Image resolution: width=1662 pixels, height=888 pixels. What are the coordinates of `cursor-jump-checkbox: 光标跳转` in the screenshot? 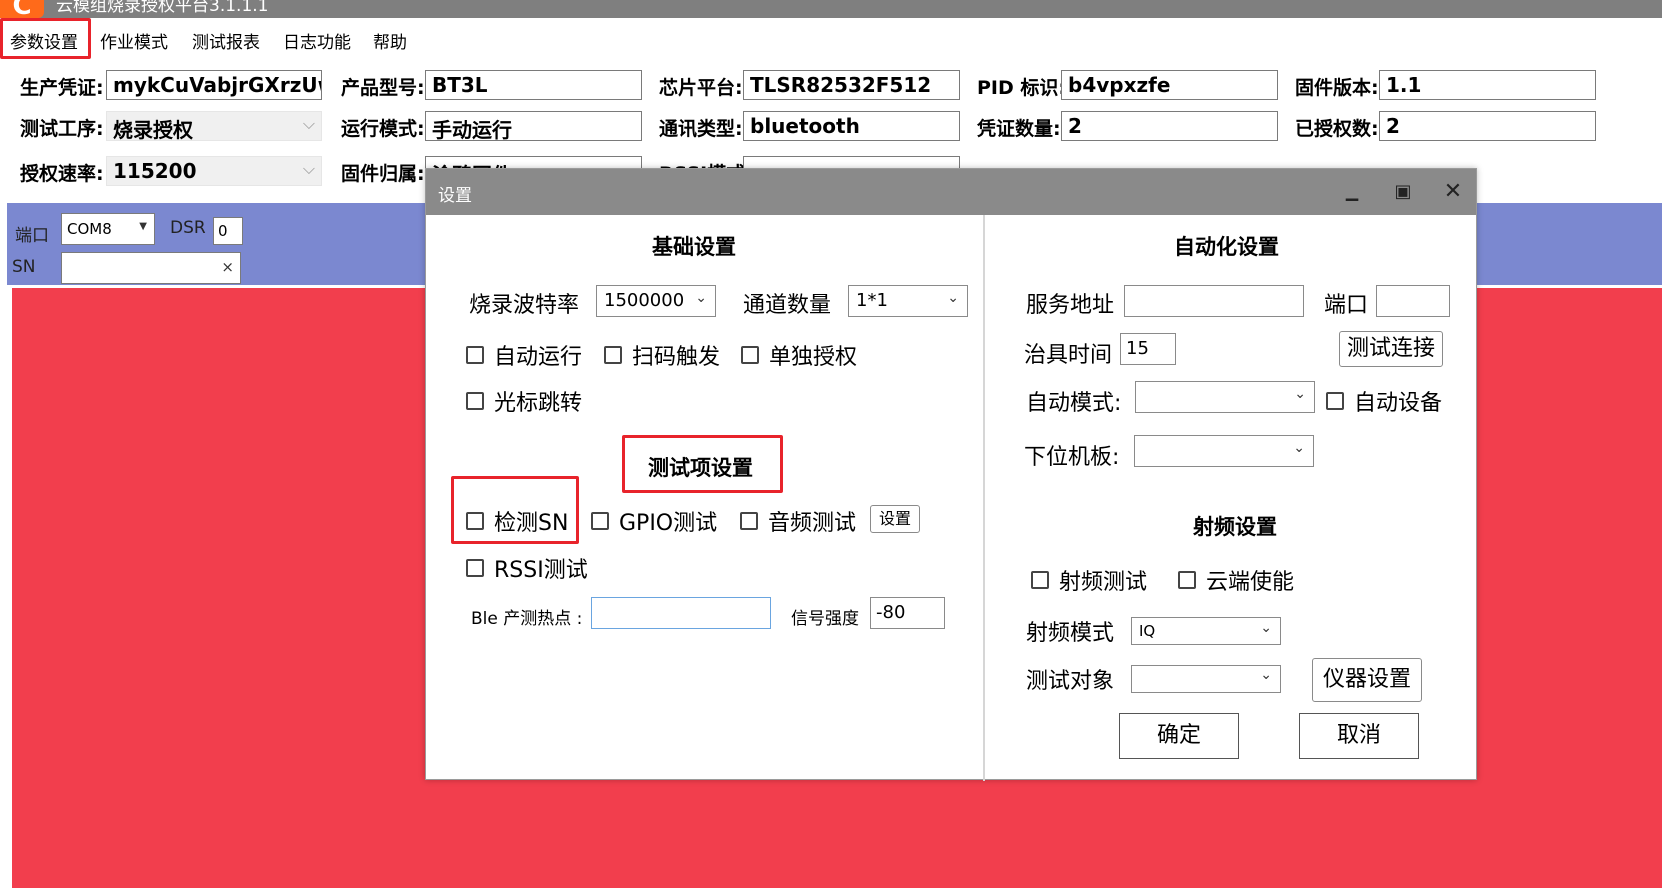 It's located at (524, 401).